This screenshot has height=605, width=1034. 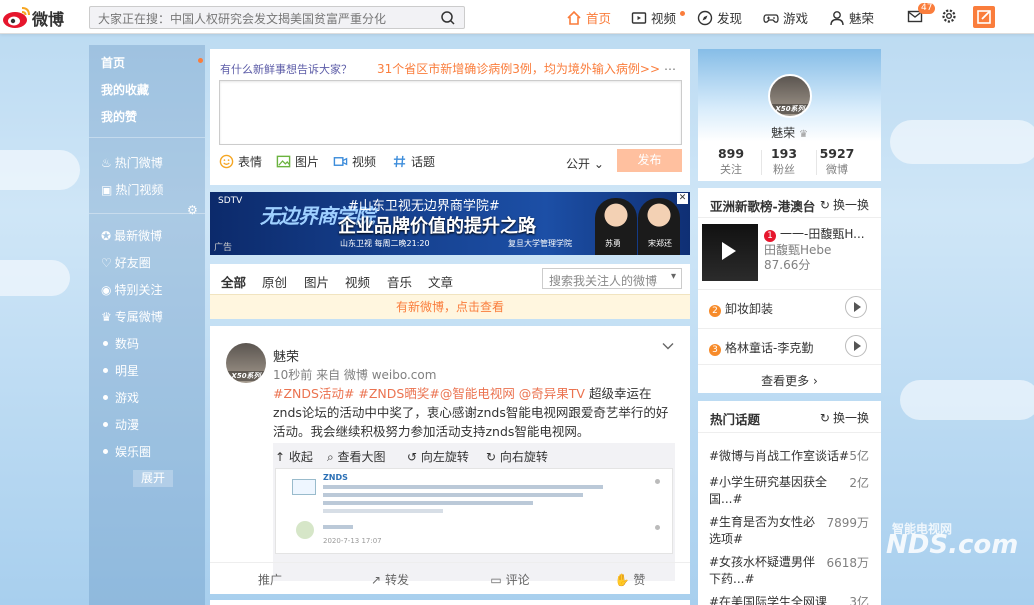 What do you see at coordinates (119, 116) in the screenshot?
I see `leftnav-likes: 我的赞` at bounding box center [119, 116].